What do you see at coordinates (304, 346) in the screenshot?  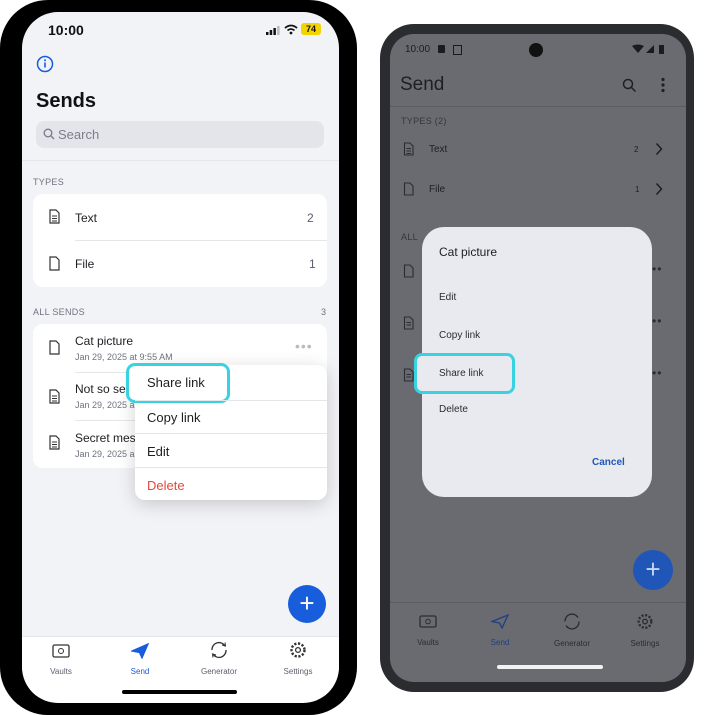 I see `more-options-icon: •••` at bounding box center [304, 346].